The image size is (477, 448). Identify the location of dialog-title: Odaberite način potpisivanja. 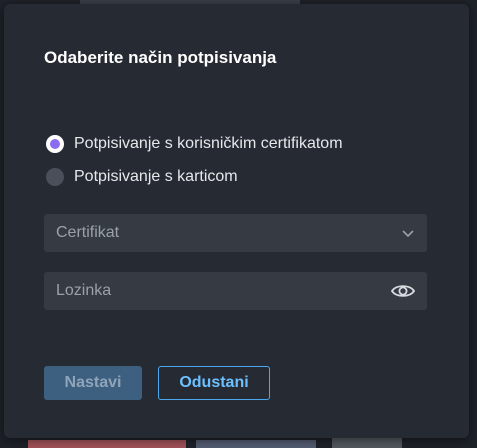
(160, 57).